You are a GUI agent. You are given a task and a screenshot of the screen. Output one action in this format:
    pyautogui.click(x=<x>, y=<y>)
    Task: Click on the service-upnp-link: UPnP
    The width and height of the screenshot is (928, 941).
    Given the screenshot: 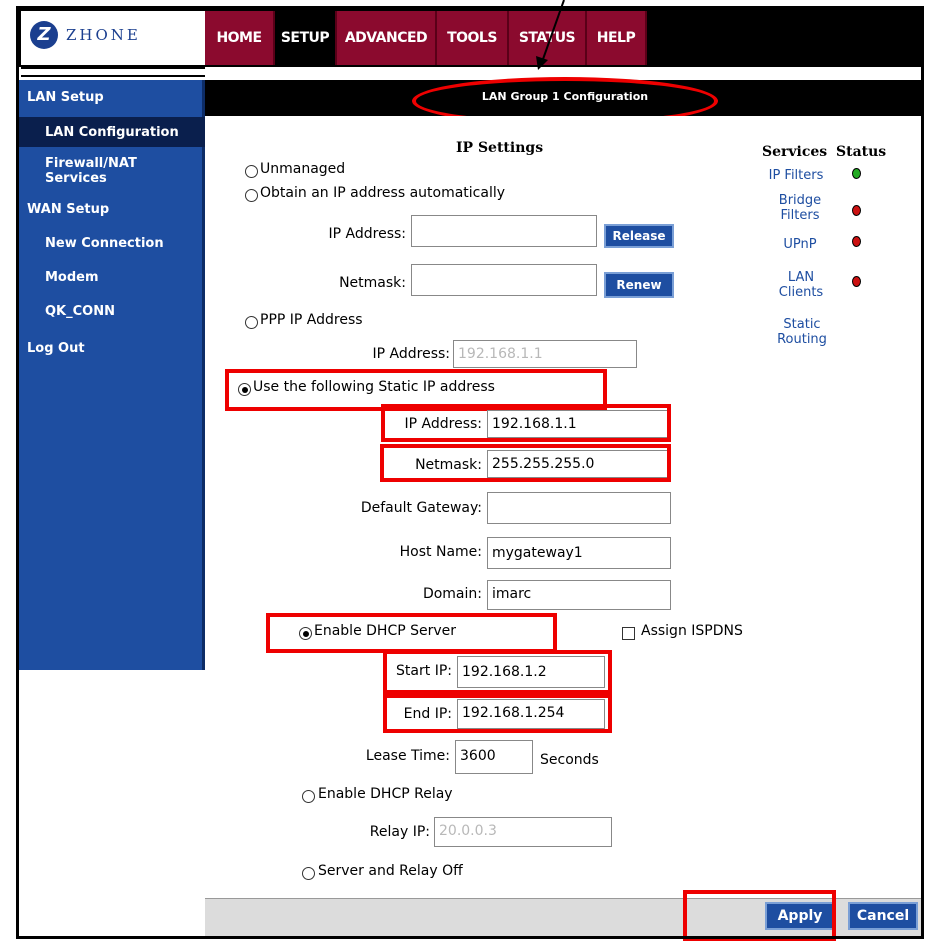 What is the action you would take?
    pyautogui.click(x=800, y=244)
    